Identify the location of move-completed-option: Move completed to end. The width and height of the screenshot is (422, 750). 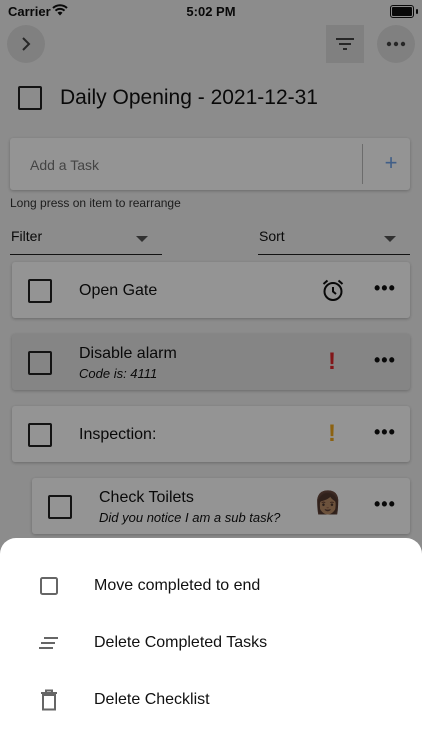
(211, 586).